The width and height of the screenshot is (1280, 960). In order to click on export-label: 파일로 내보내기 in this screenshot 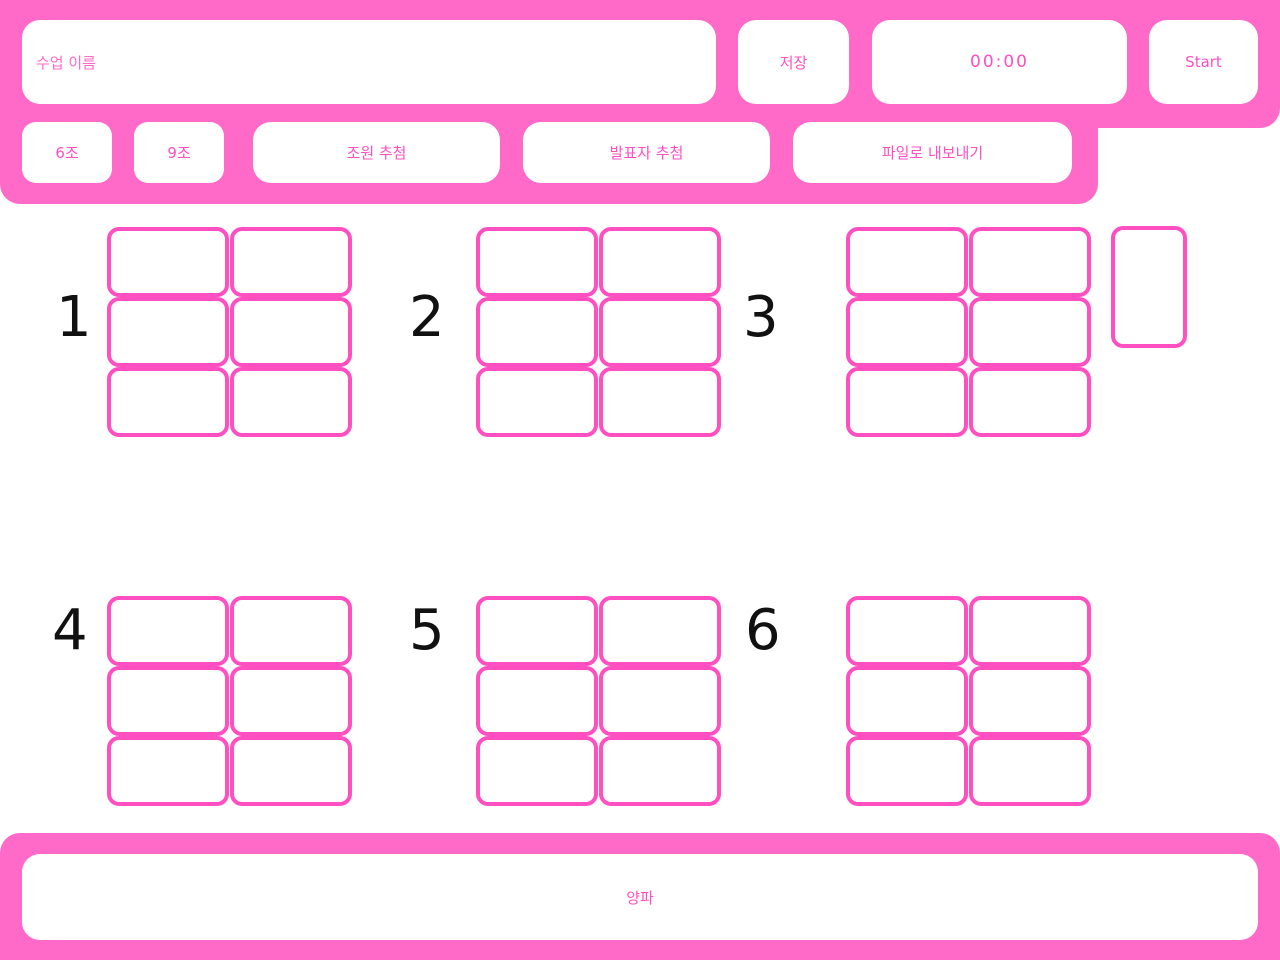, I will do `click(932, 153)`.